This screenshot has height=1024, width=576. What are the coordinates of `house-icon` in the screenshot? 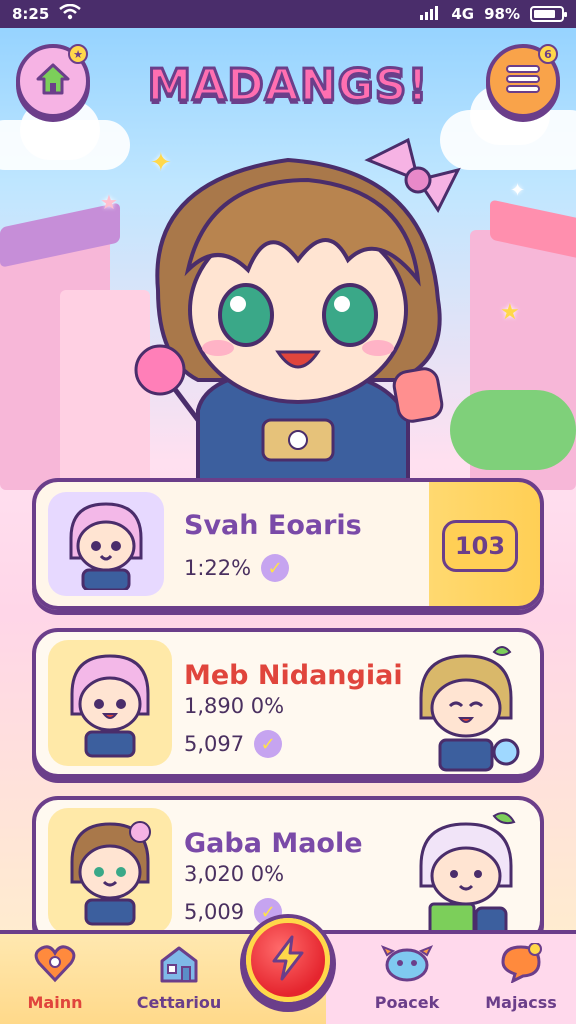 It's located at (179, 966).